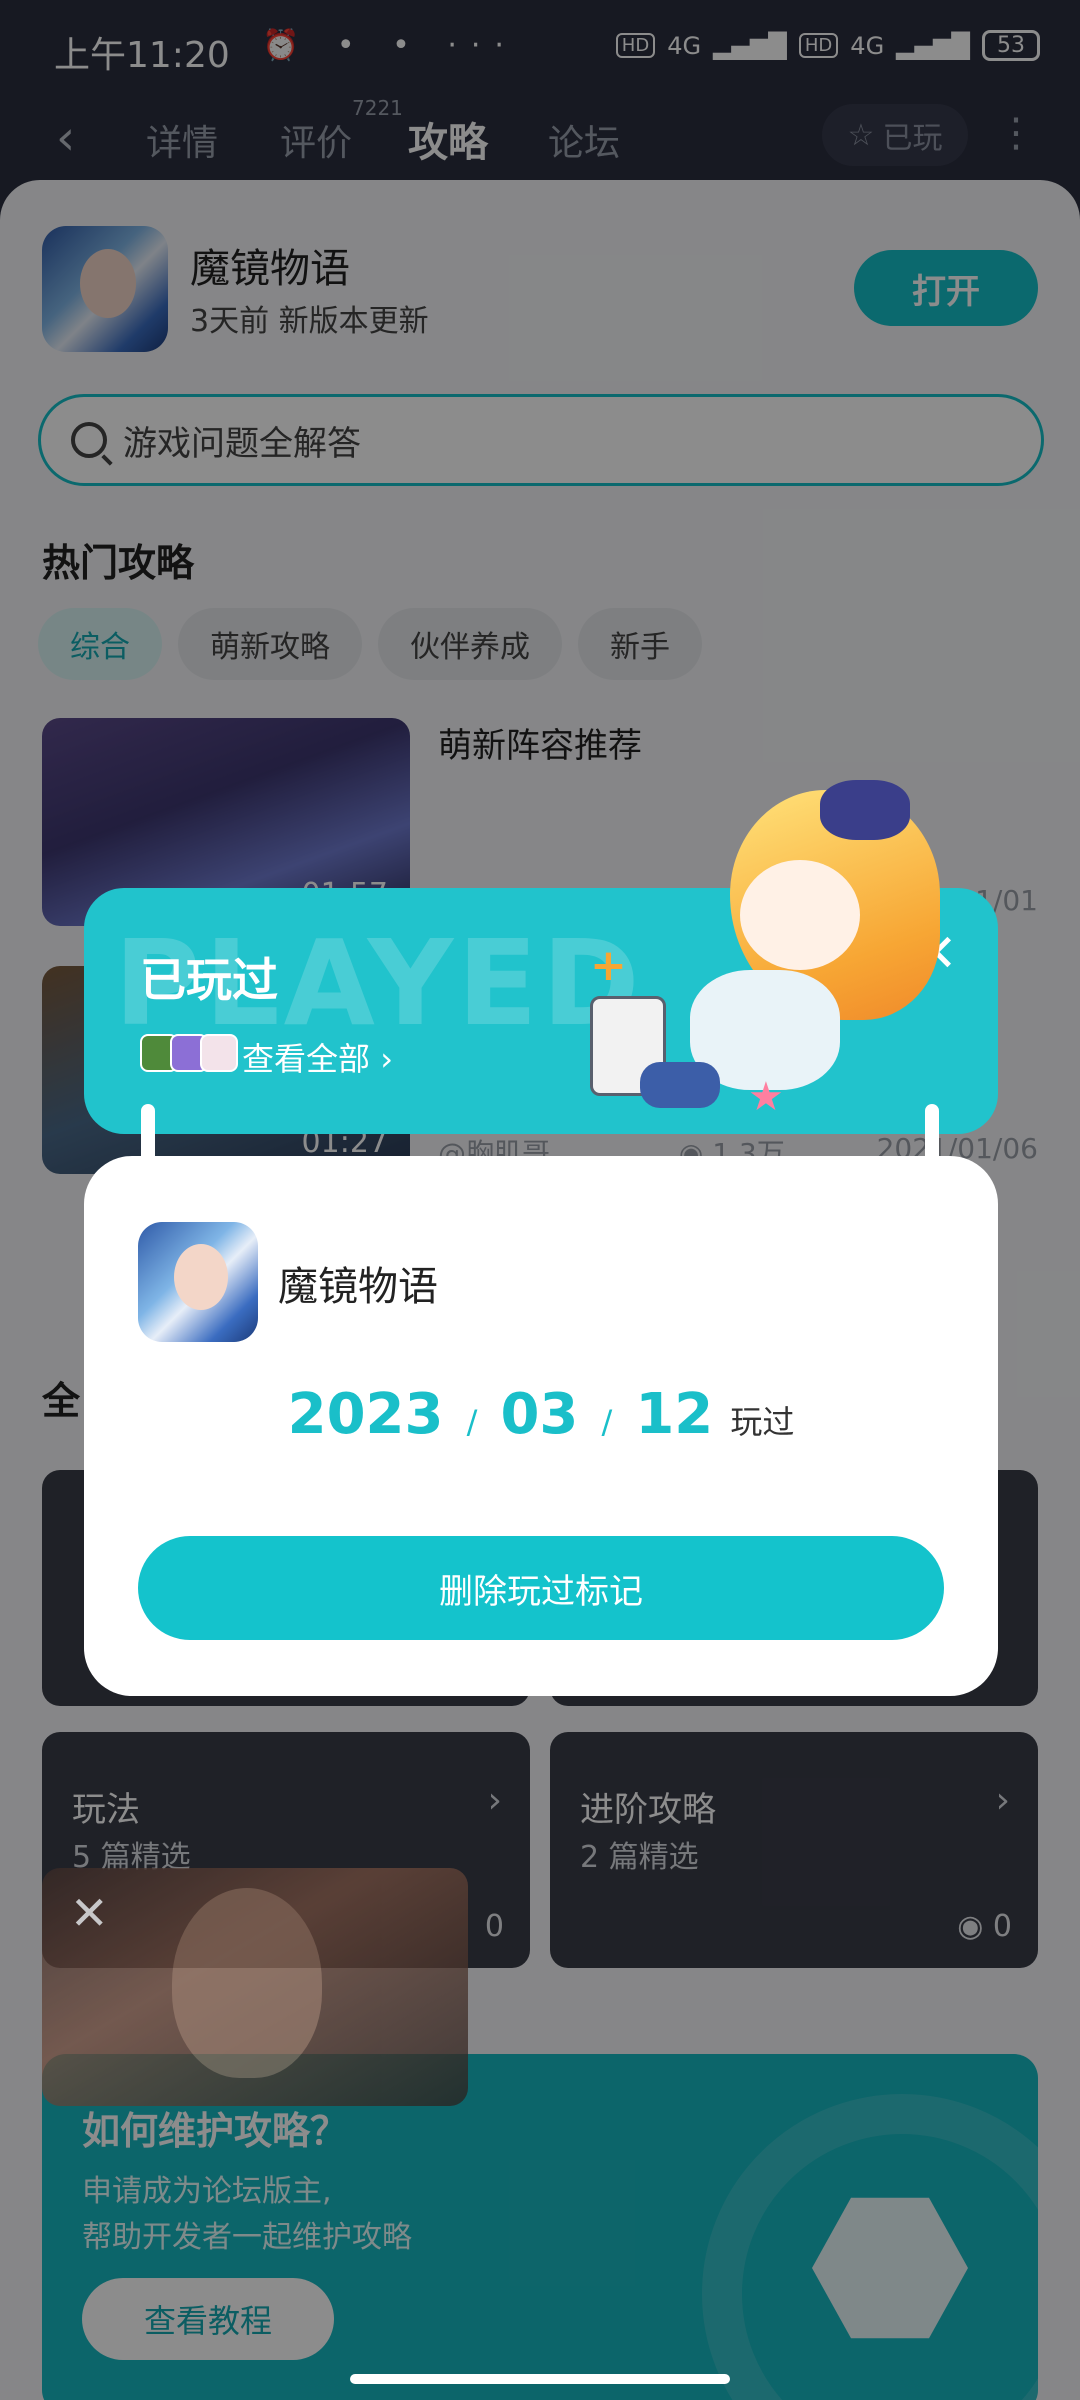 The width and height of the screenshot is (1080, 2400). Describe the element at coordinates (608, 965) in the screenshot. I see `plus-decoration-icon: +` at that location.